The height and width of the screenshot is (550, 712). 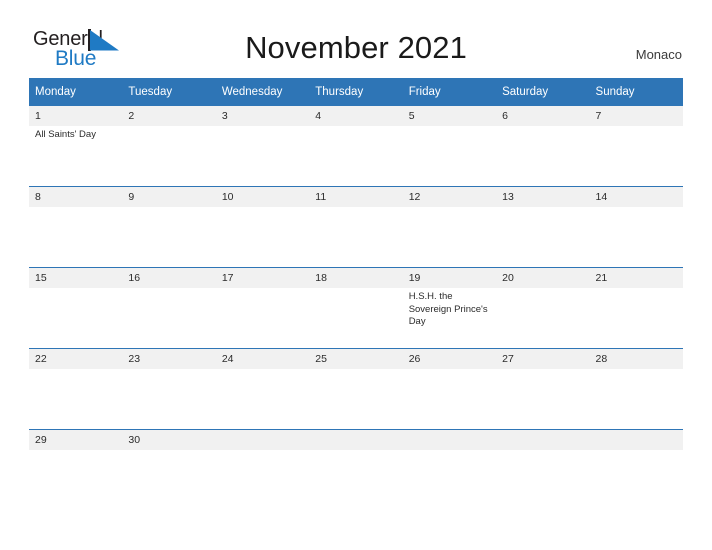 I want to click on day-cell: 20, so click(x=543, y=308).